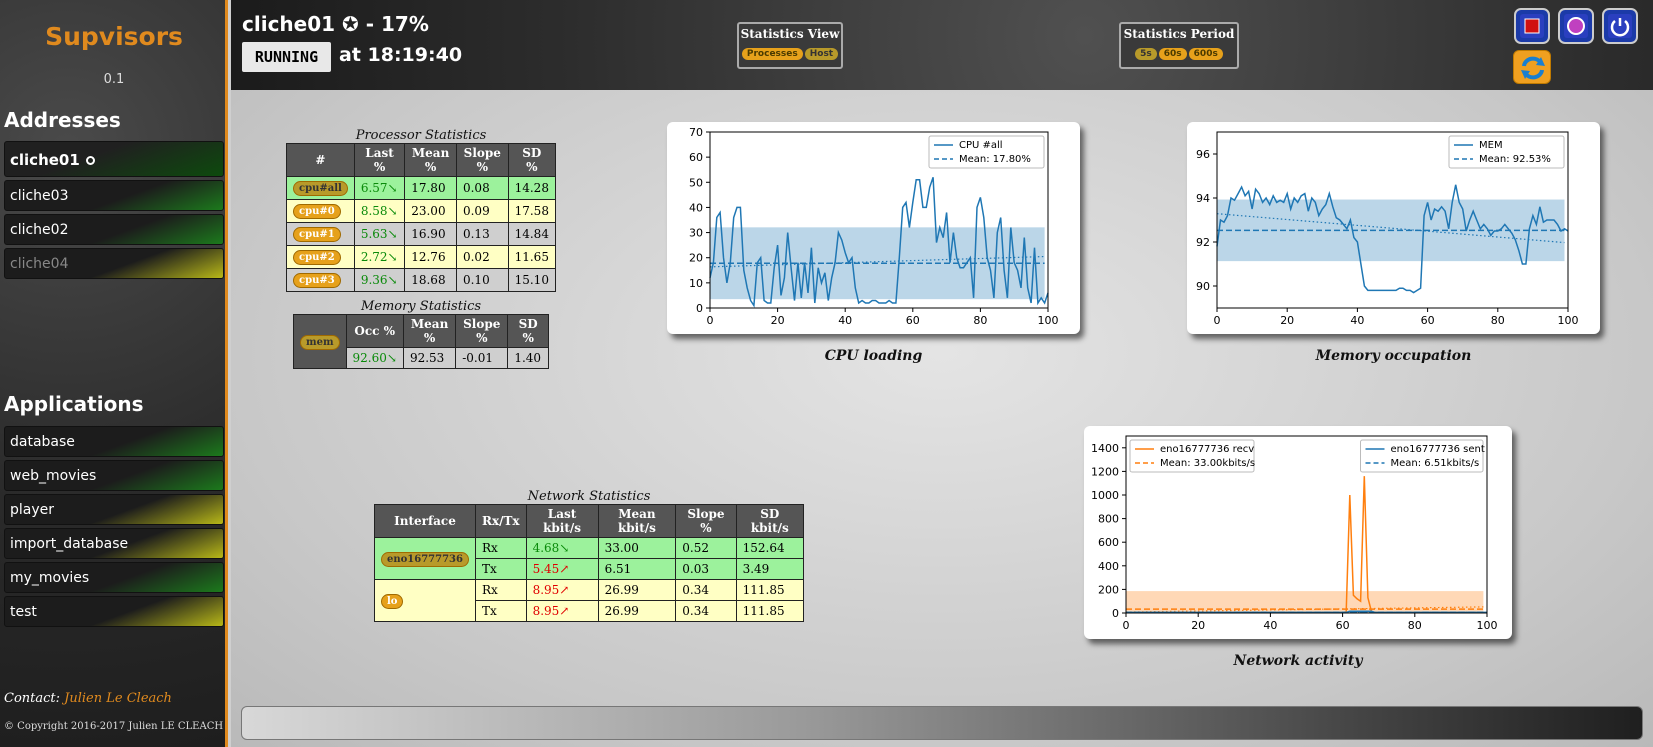 Image resolution: width=1653 pixels, height=747 pixels. I want to click on interface-cell: lo, so click(425, 600).